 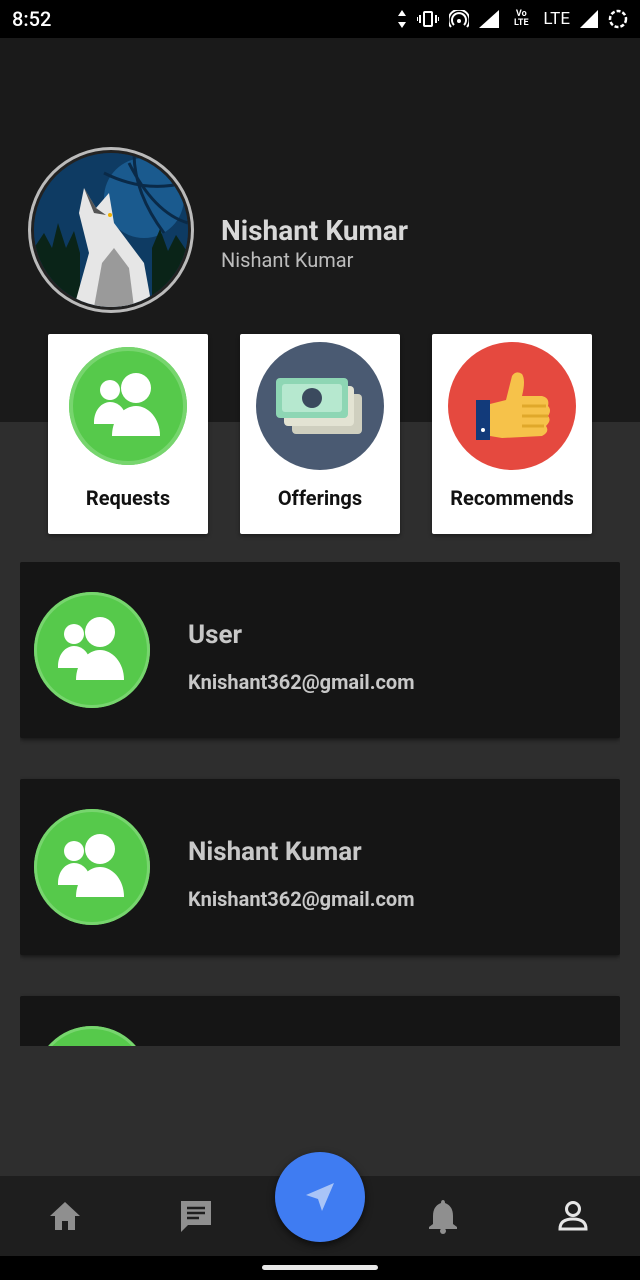 I want to click on status-time: 8:52, so click(x=32, y=19).